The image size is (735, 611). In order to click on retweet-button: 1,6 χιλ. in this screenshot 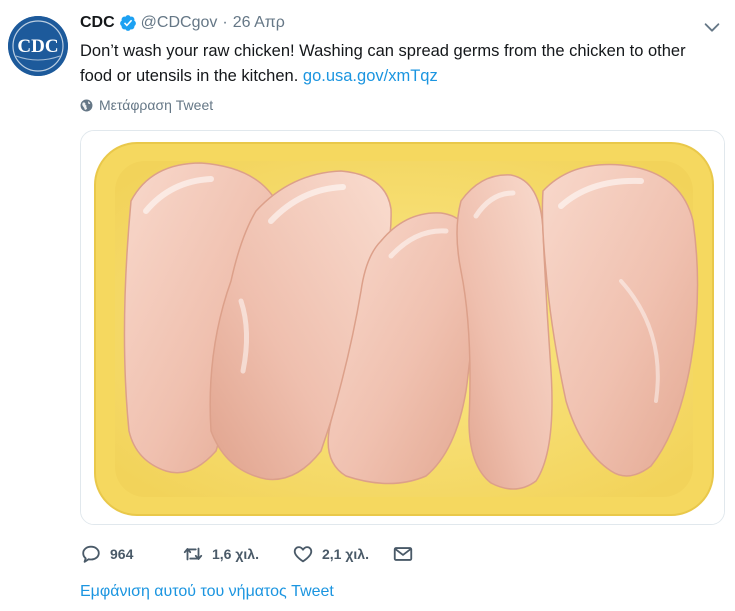, I will do `click(237, 554)`.